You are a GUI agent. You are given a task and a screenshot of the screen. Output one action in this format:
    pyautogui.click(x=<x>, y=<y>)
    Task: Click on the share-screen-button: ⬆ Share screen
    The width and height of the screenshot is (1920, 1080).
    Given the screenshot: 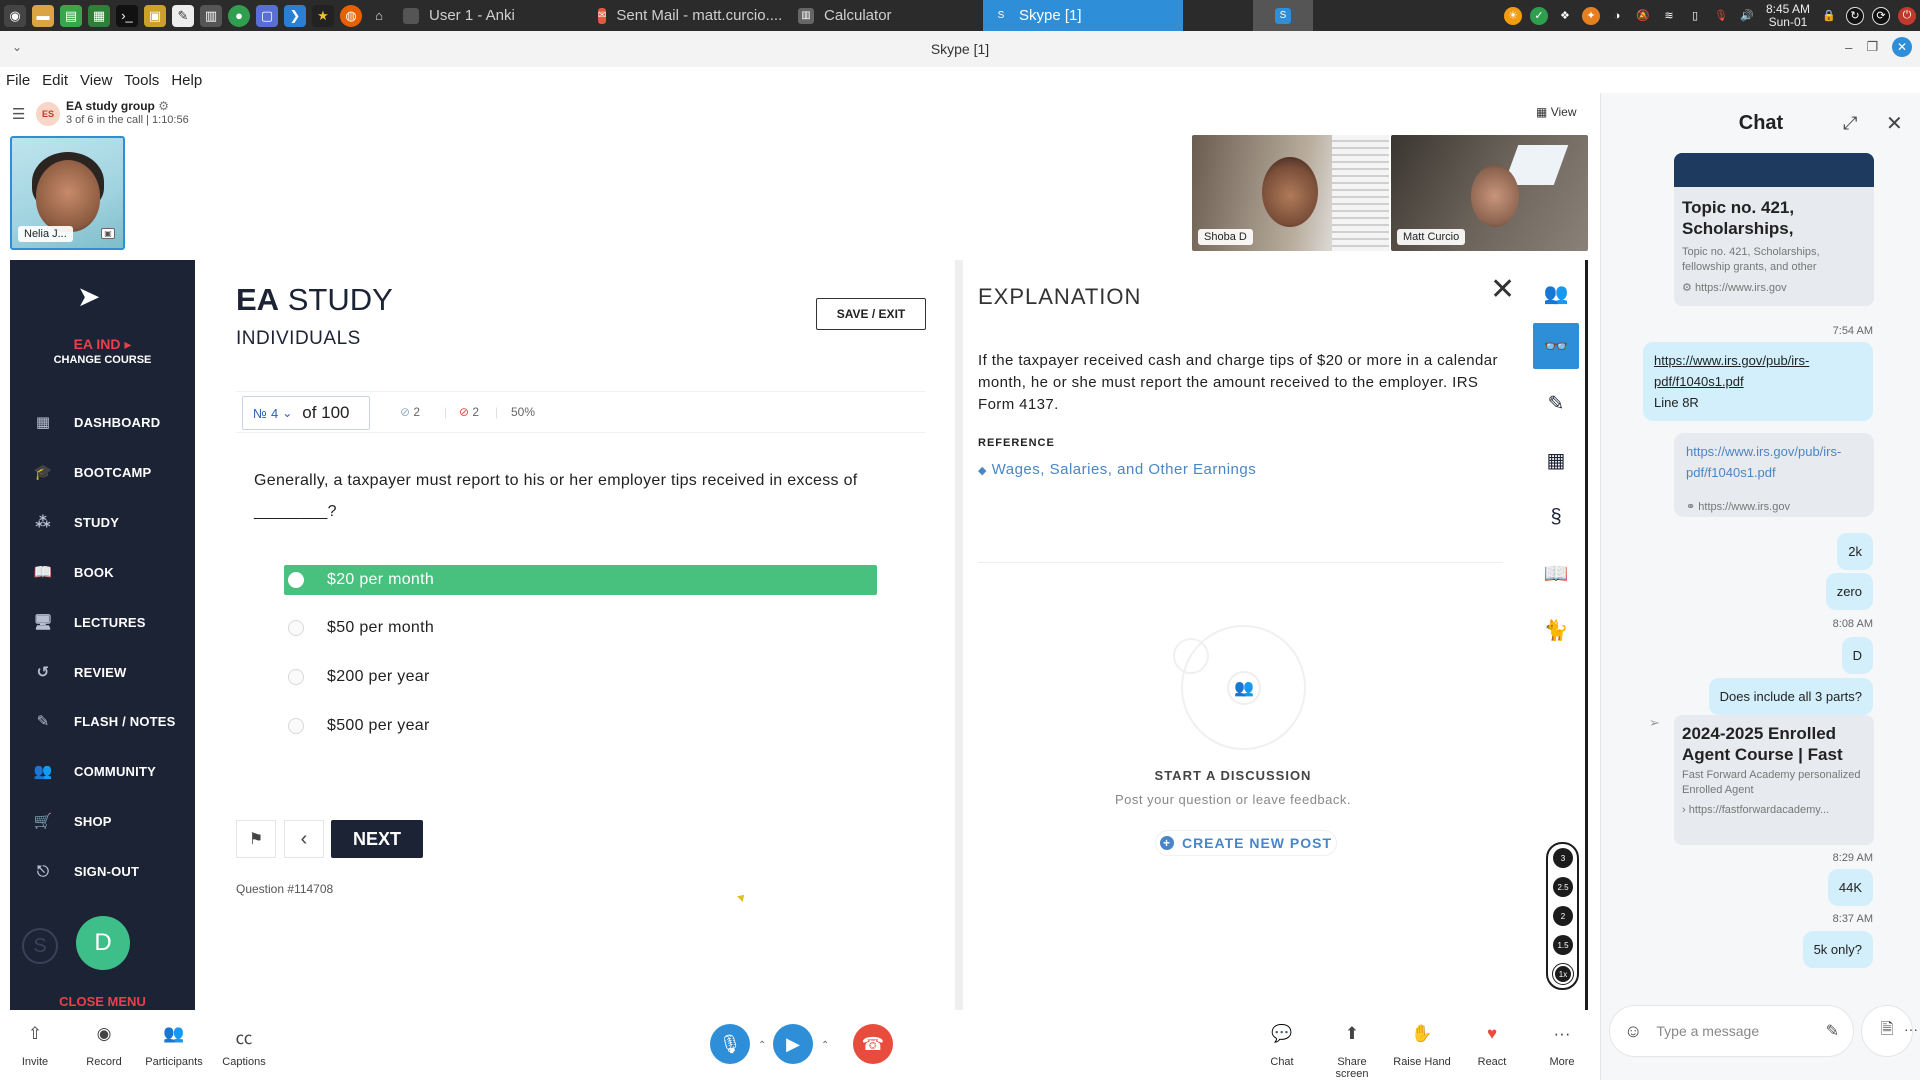 What is the action you would take?
    pyautogui.click(x=1352, y=1052)
    